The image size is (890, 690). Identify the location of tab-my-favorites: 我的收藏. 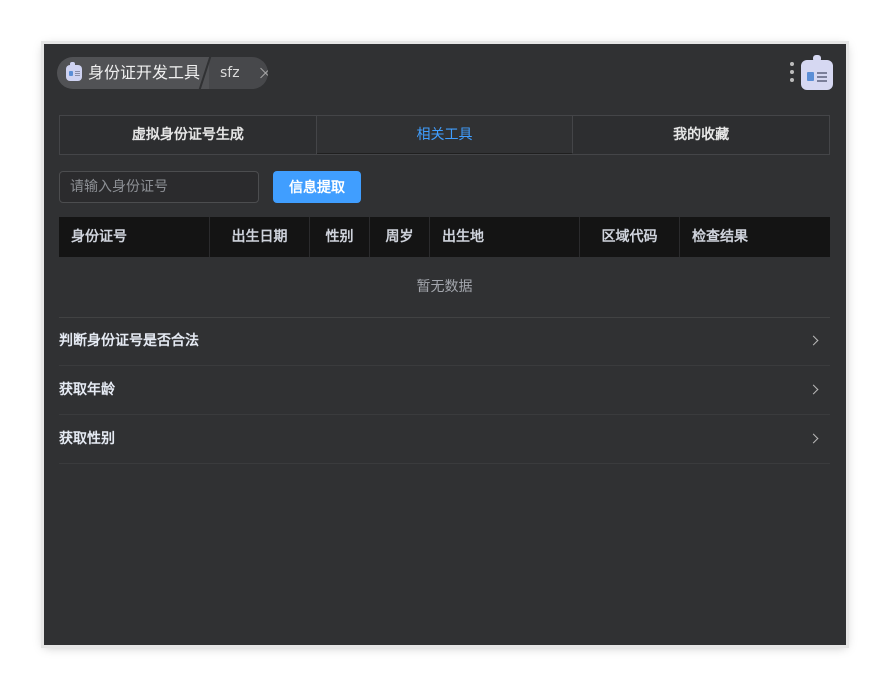
(701, 135).